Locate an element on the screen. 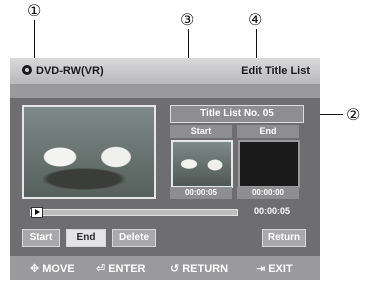 This screenshot has height=285, width=367. disc-icon is located at coordinates (27, 70).